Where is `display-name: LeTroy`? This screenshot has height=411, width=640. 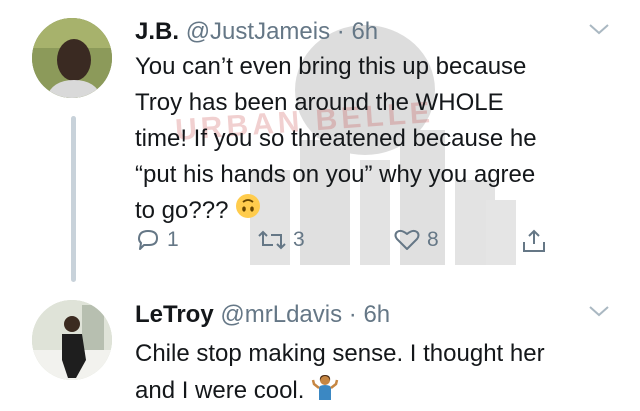
display-name: LeTroy is located at coordinates (174, 314).